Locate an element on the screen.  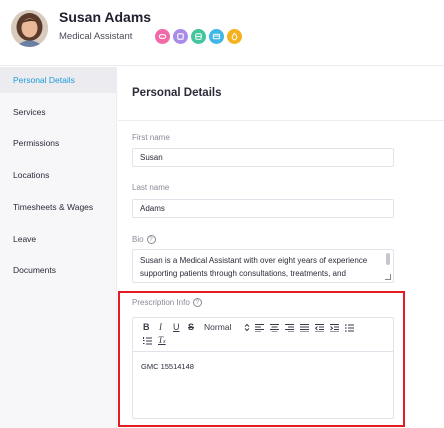
sidebar-item-timesheets-wages: Timesheets & Wages is located at coordinates (58, 207).